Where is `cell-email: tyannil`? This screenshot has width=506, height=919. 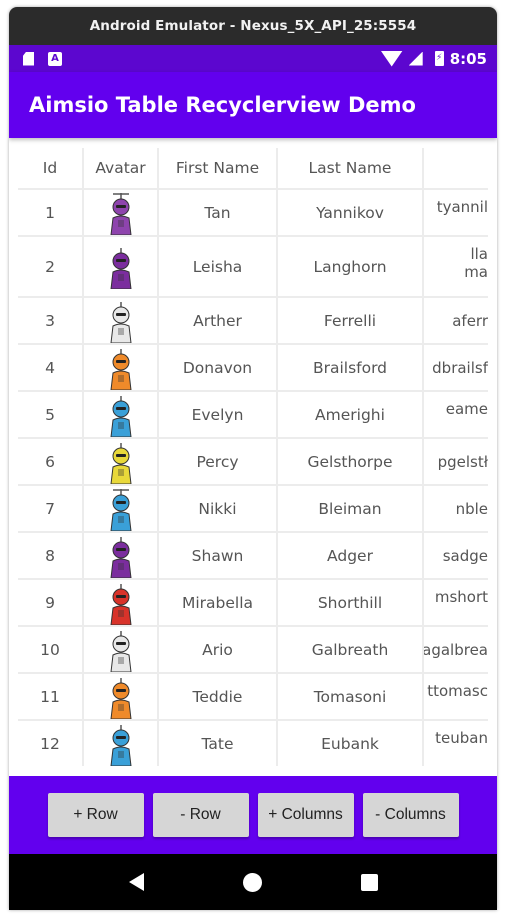
cell-email: tyannil is located at coordinates (456, 212).